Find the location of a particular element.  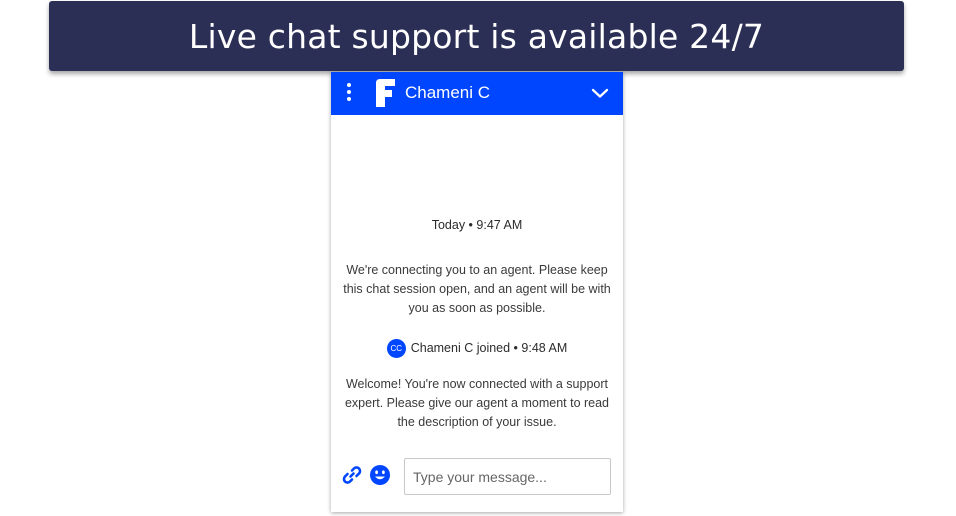

kebab-menu-icon is located at coordinates (349, 85).